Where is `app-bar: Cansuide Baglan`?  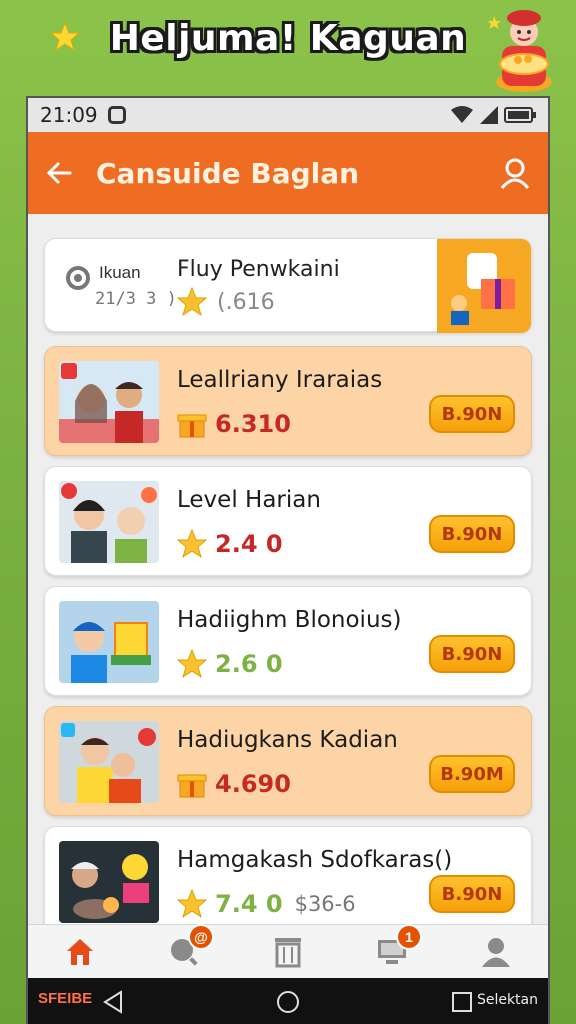
app-bar: Cansuide Baglan is located at coordinates (288, 173).